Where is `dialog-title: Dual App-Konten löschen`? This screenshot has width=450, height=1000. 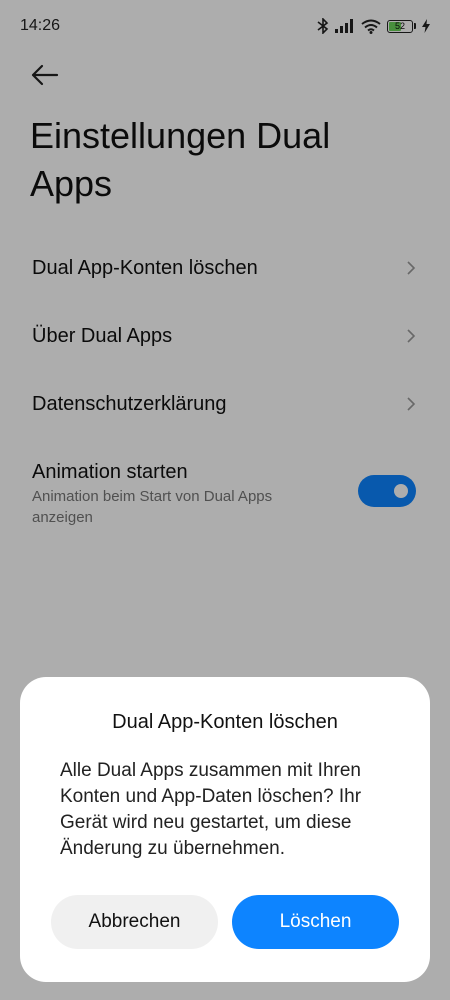 dialog-title: Dual App-Konten löschen is located at coordinates (225, 722).